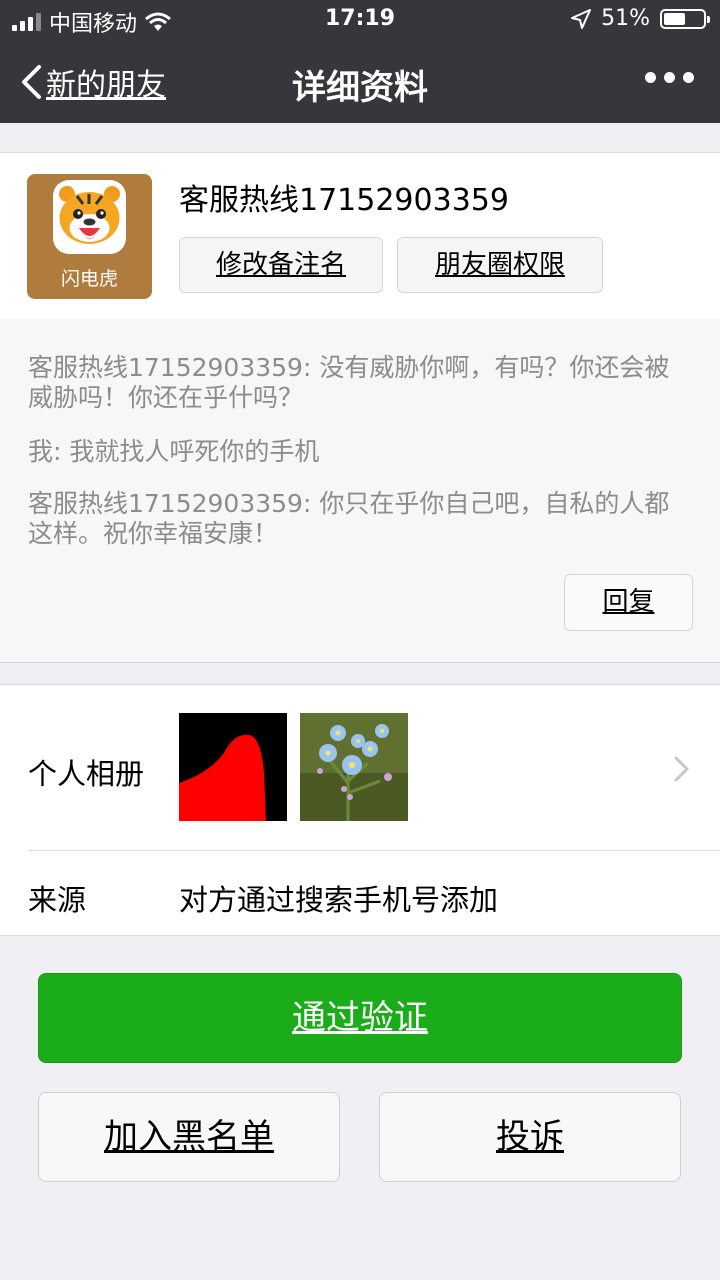 Image resolution: width=720 pixels, height=1280 pixels. I want to click on status-bar: 中国移动 17:19 51%, so click(360, 20).